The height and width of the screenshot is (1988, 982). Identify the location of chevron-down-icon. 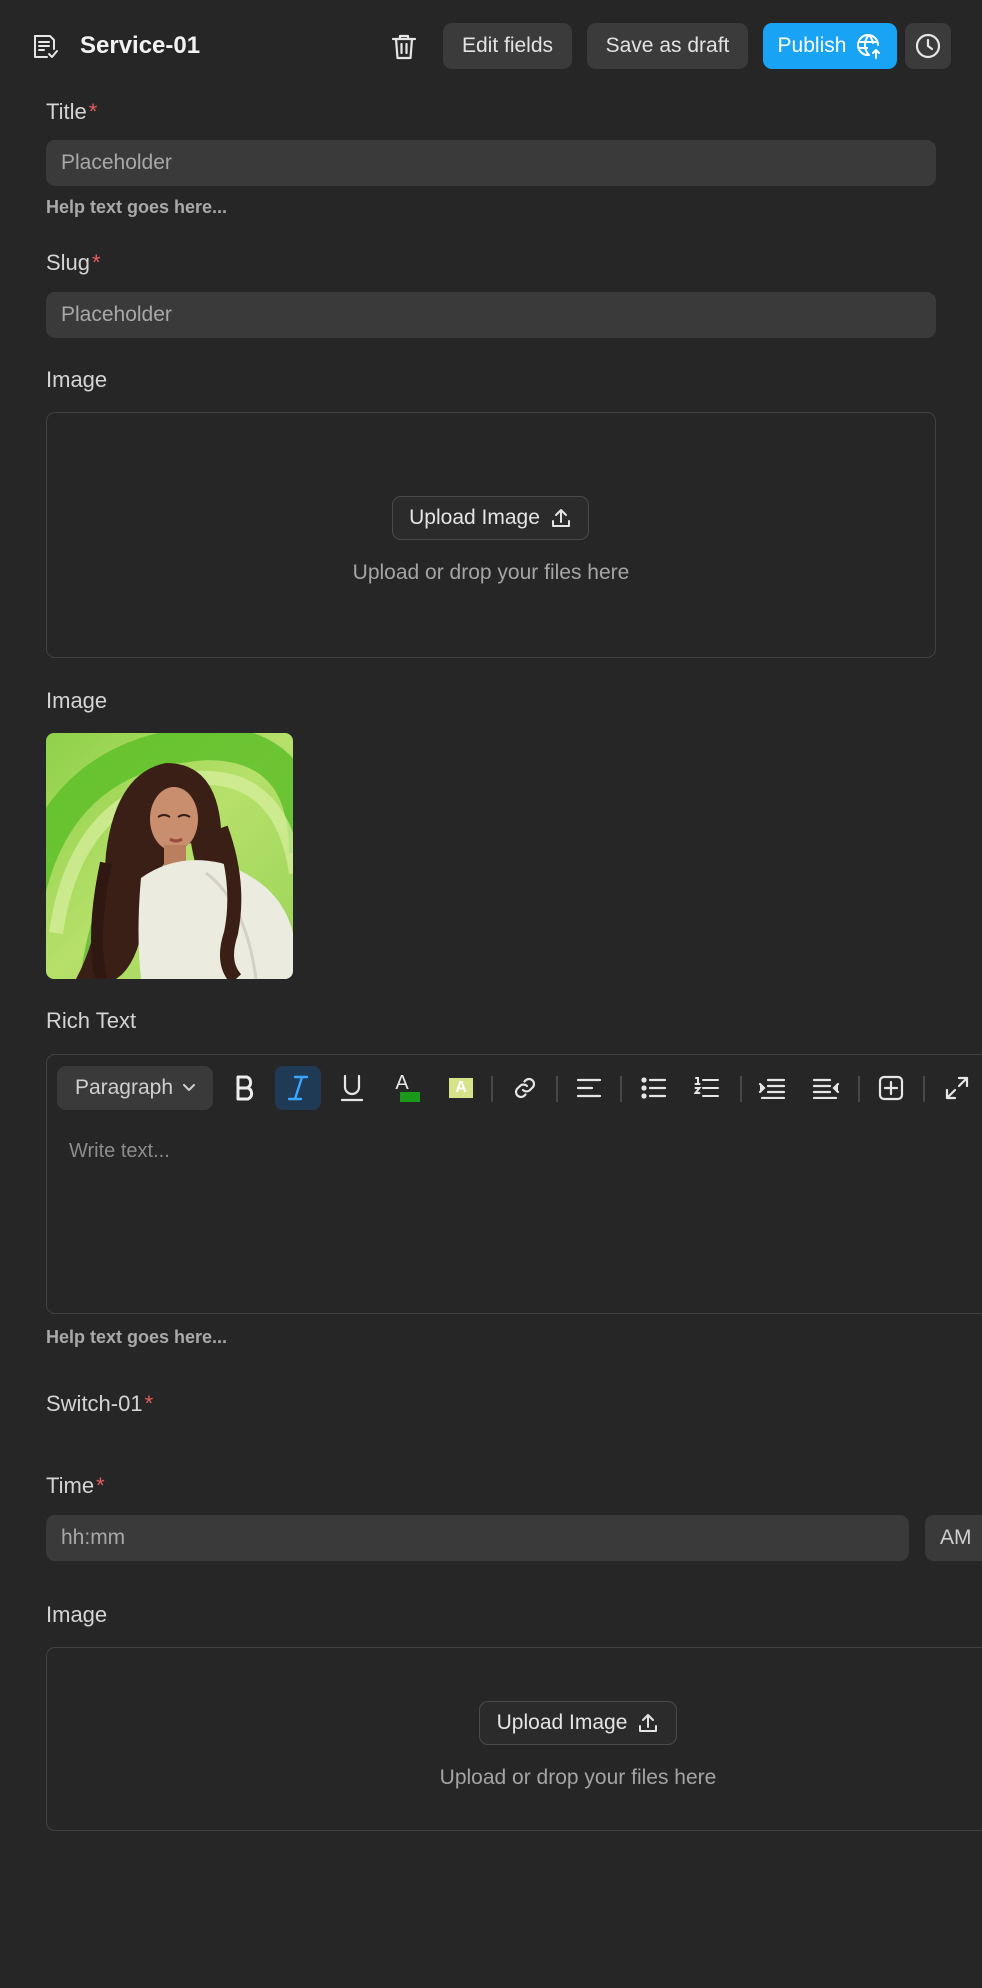
(189, 1087).